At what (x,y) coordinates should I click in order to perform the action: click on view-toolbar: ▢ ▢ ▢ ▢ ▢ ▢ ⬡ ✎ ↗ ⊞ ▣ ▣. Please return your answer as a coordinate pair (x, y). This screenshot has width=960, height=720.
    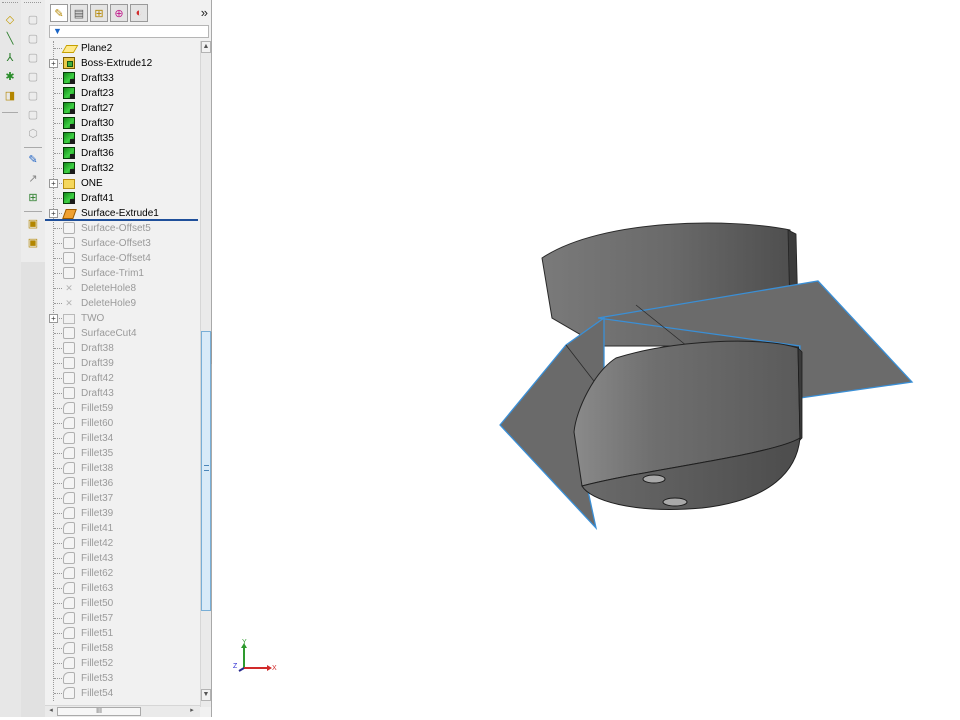
    Looking at the image, I should click on (33, 131).